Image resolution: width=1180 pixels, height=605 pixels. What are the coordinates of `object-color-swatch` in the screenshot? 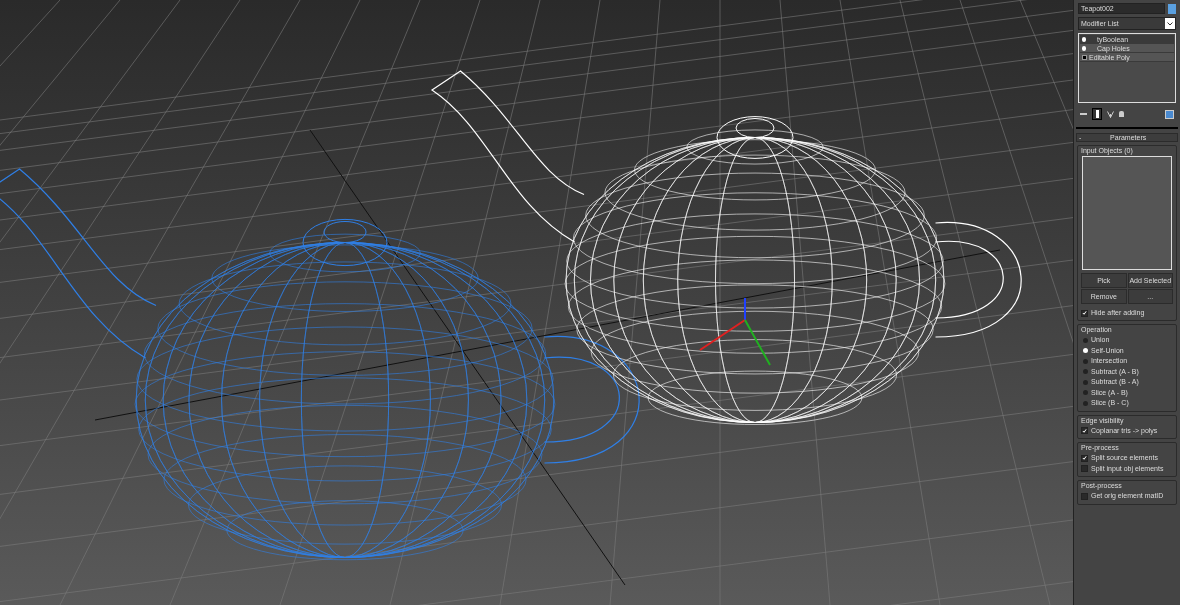 It's located at (1172, 8).